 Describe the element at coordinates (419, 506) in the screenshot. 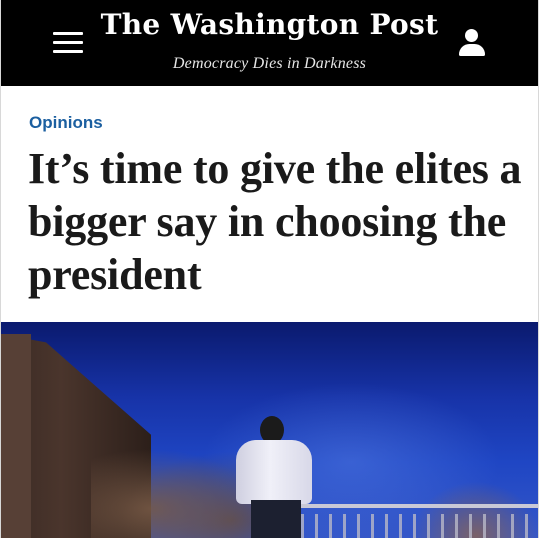

I see `hero-railing` at that location.